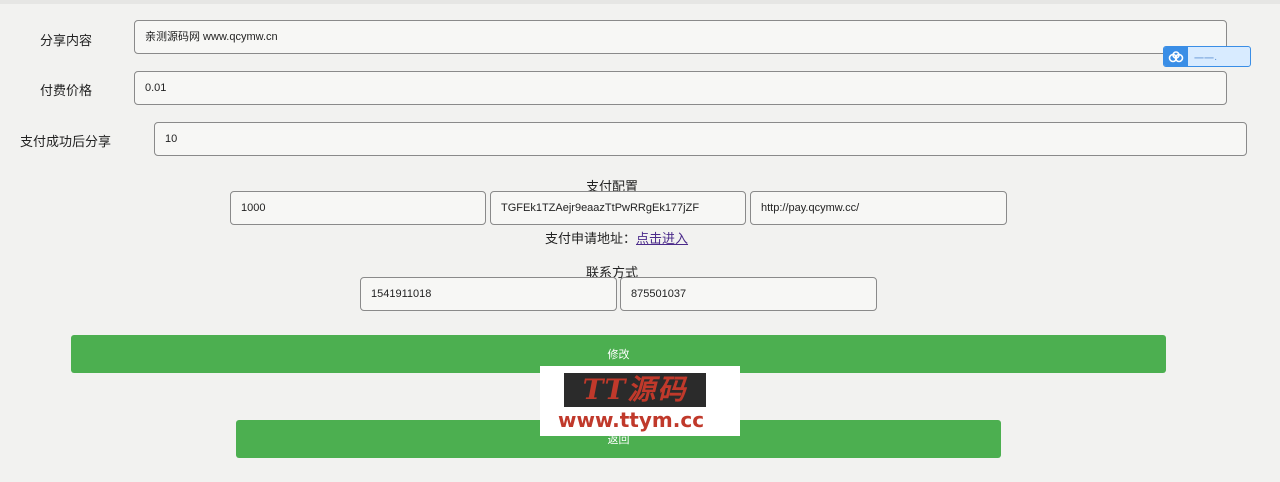 This screenshot has height=482, width=1280. Describe the element at coordinates (700, 139) in the screenshot. I see `after-pay-share-input: 10` at that location.